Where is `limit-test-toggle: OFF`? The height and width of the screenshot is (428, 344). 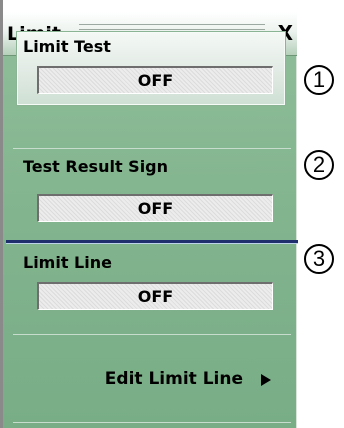 limit-test-toggle: OFF is located at coordinates (155, 80).